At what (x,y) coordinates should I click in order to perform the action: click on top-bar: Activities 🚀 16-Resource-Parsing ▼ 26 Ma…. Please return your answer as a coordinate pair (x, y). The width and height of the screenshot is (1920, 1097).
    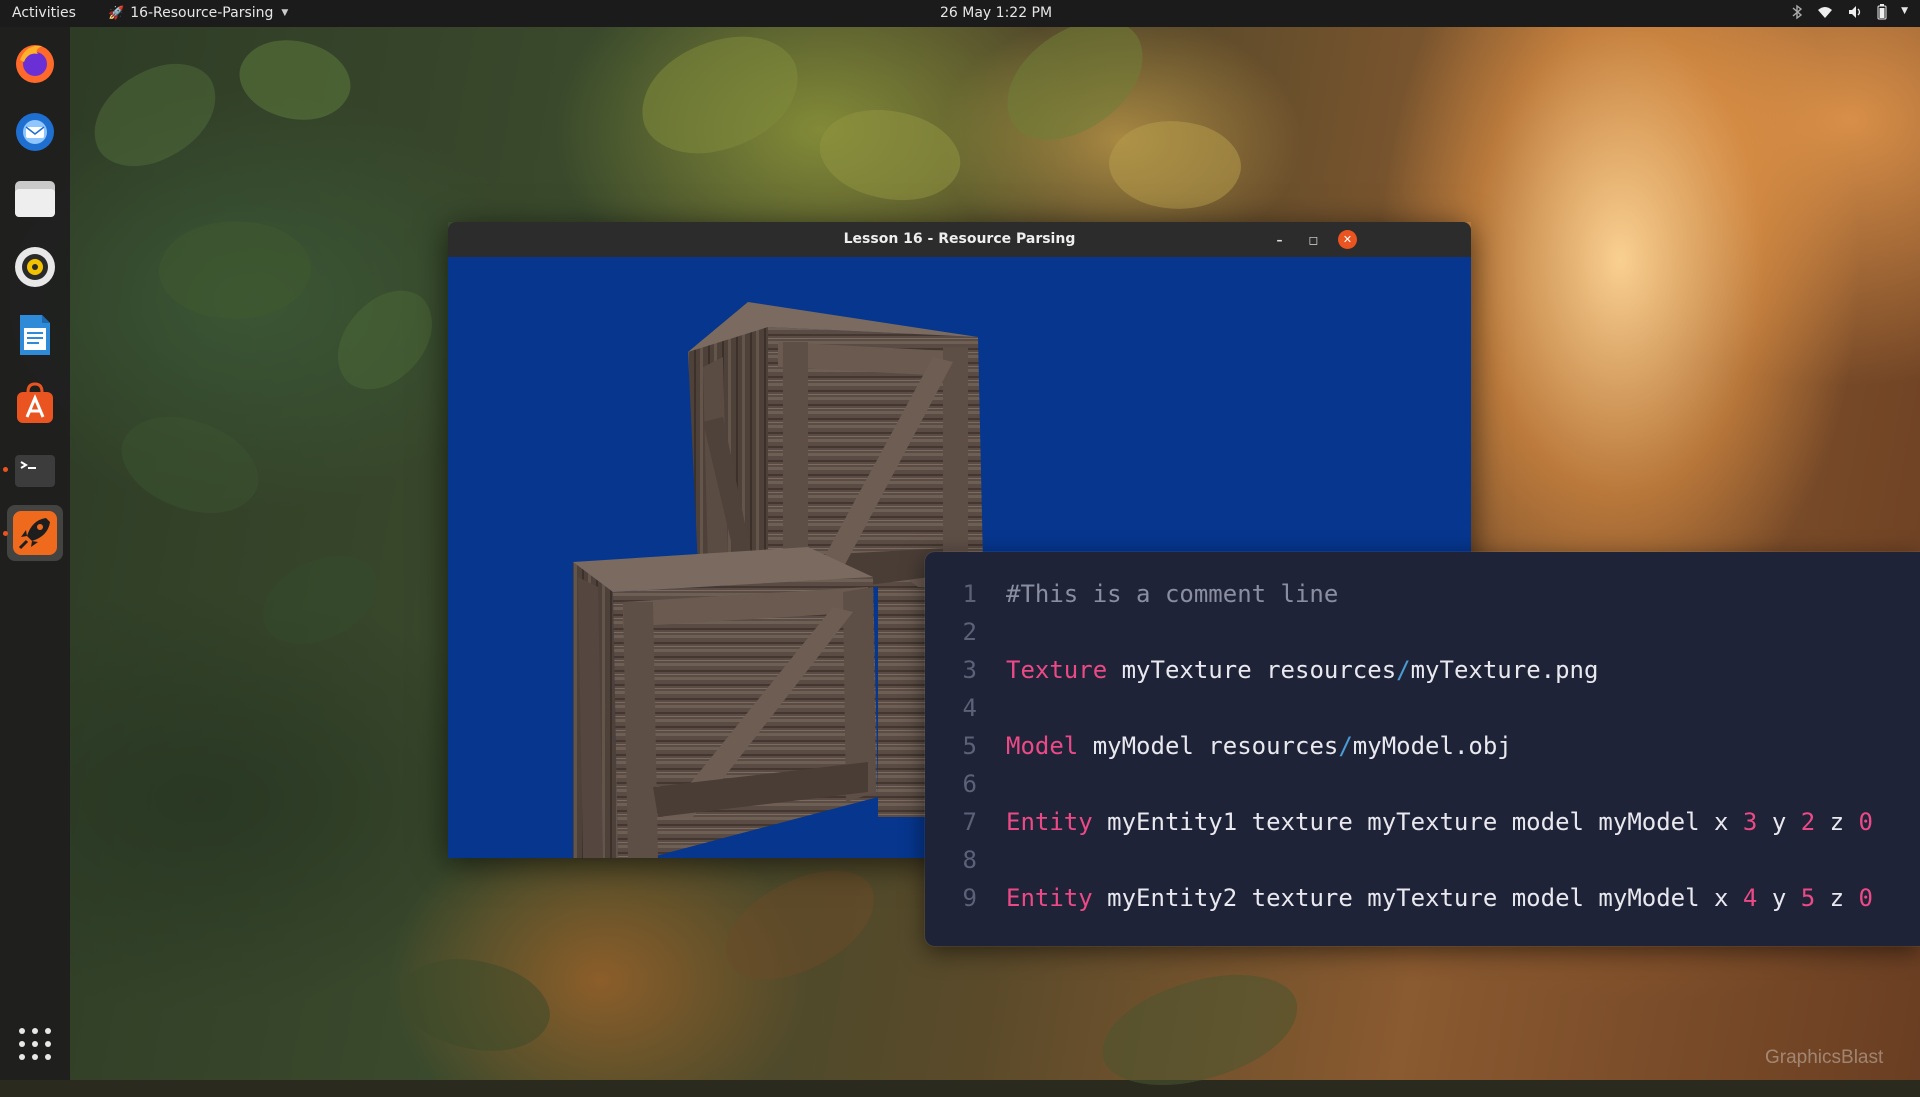
    Looking at the image, I should click on (960, 13).